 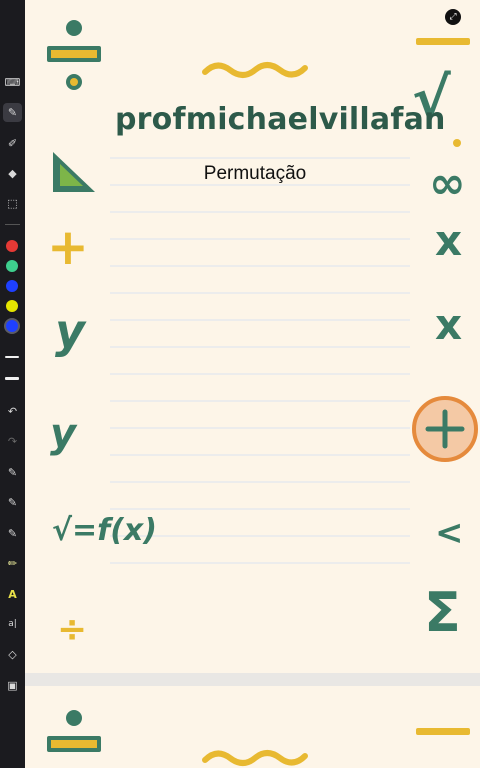 What do you see at coordinates (457, 143) in the screenshot?
I see `dot-decoration` at bounding box center [457, 143].